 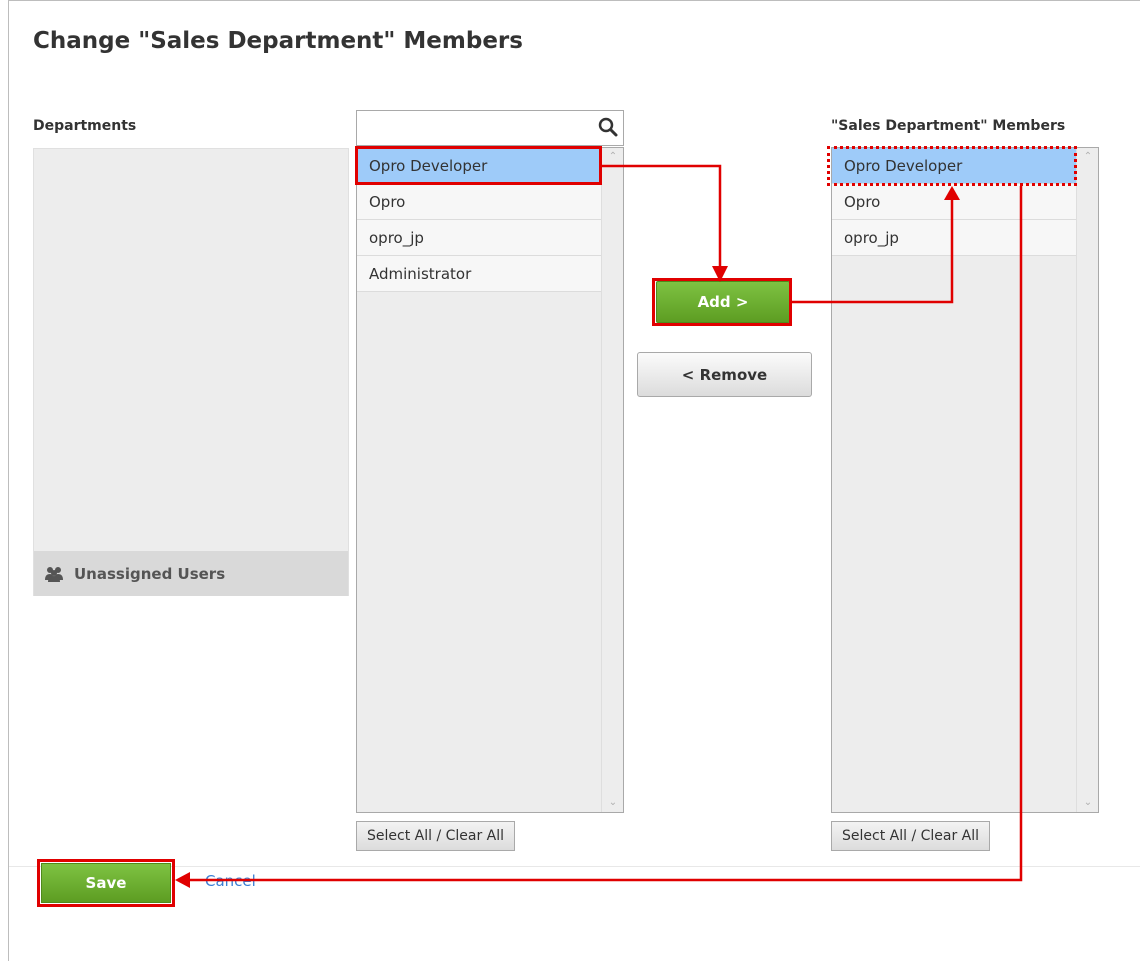 What do you see at coordinates (723, 302) in the screenshot?
I see `add-button: Add >` at bounding box center [723, 302].